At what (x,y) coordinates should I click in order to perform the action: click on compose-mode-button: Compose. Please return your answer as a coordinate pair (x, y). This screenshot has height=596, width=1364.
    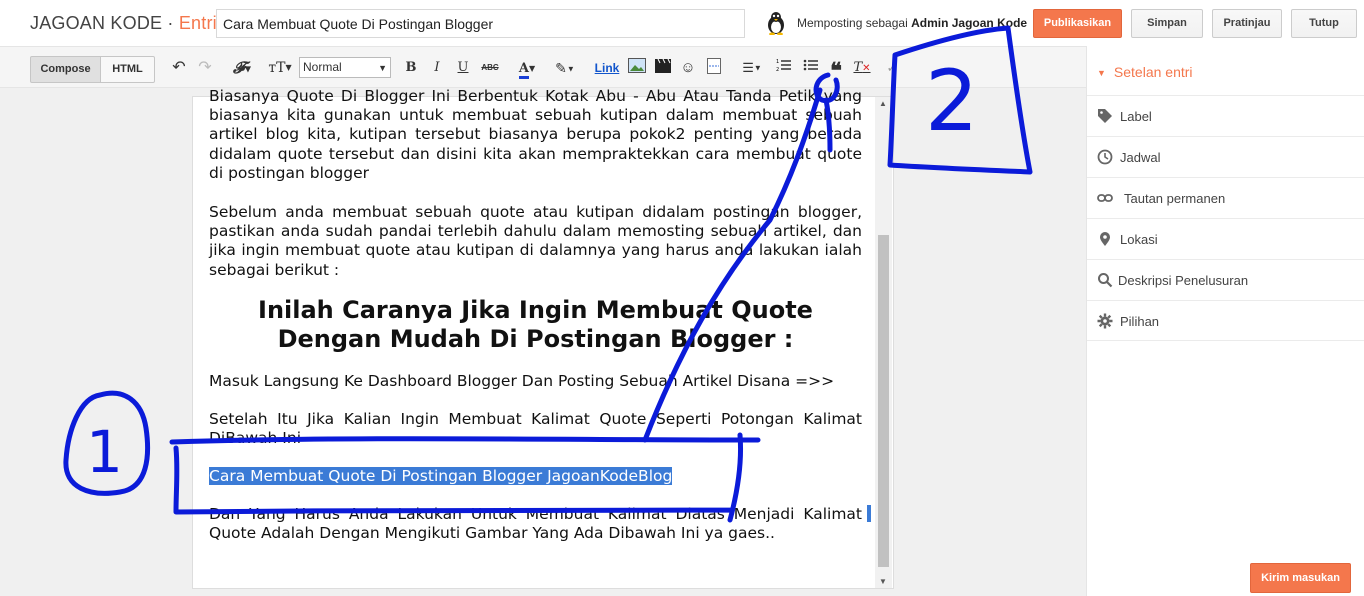
    Looking at the image, I should click on (65, 69).